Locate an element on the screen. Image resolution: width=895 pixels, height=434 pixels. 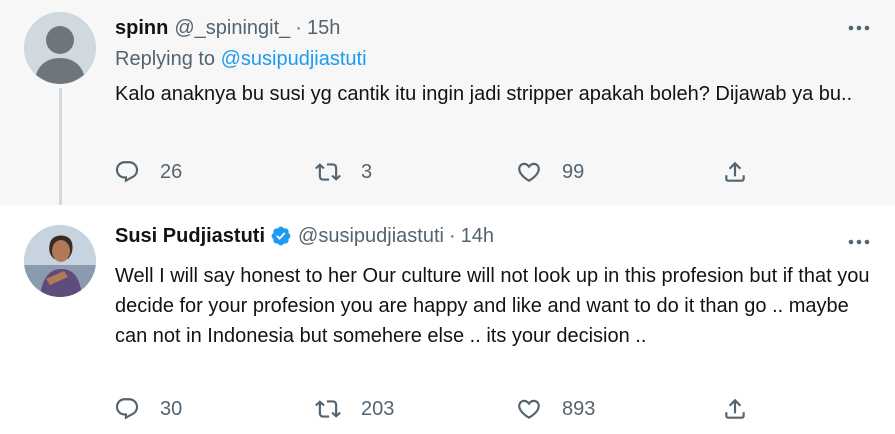
avatar-susi-pudjiastuti is located at coordinates (60, 261).